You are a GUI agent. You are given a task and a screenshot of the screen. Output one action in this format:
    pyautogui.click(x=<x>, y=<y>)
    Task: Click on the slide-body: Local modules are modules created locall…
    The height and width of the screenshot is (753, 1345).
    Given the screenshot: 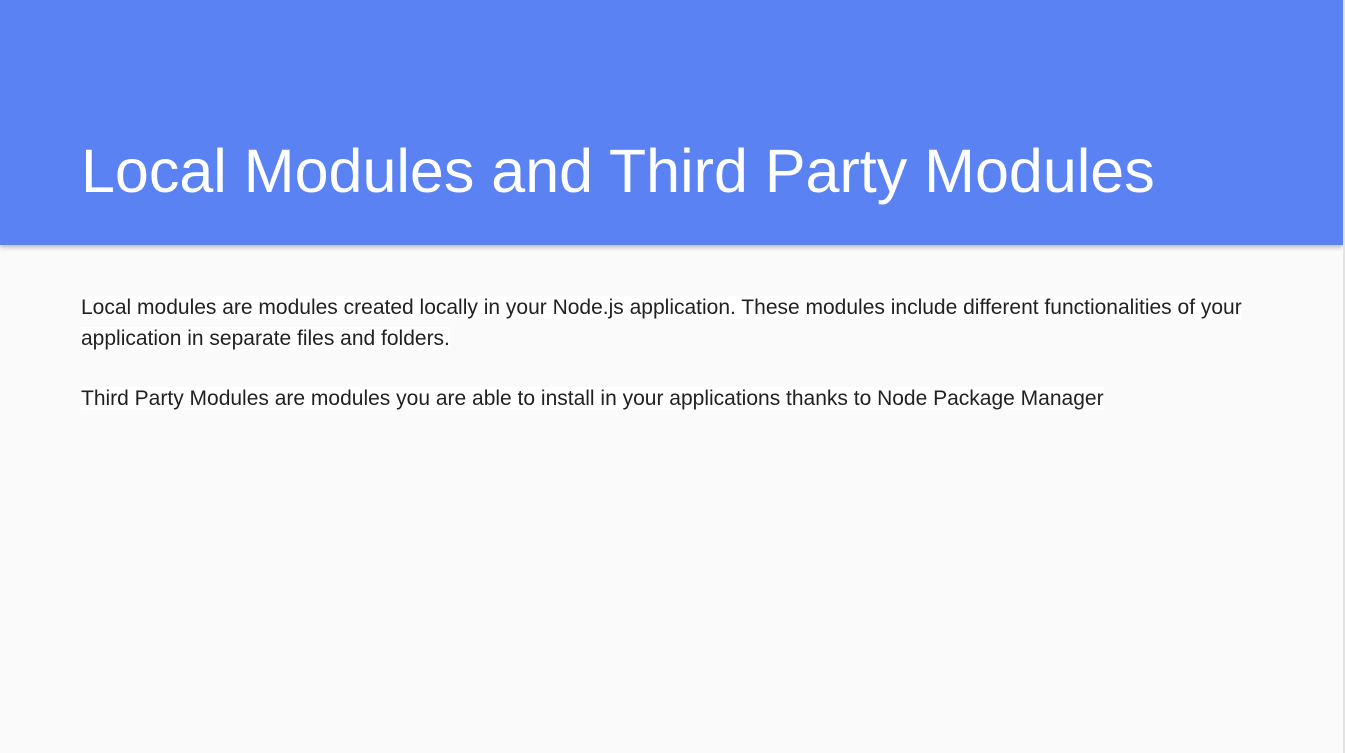 What is the action you would take?
    pyautogui.click(x=676, y=353)
    